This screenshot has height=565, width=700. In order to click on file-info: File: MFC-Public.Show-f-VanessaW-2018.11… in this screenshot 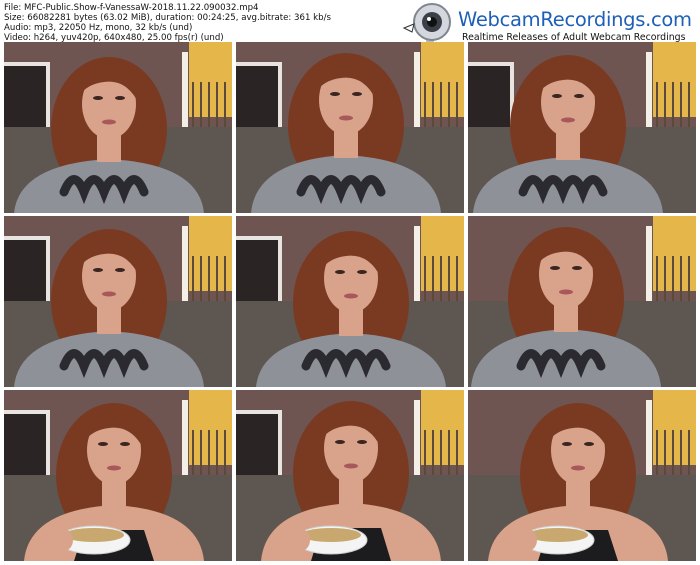, I will do `click(204, 23)`.